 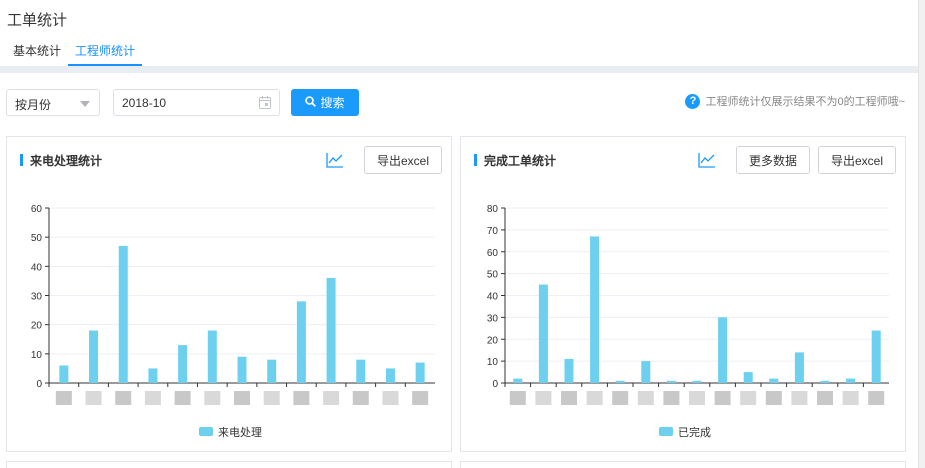 What do you see at coordinates (772, 160) in the screenshot?
I see `more-data-button: 更多数据` at bounding box center [772, 160].